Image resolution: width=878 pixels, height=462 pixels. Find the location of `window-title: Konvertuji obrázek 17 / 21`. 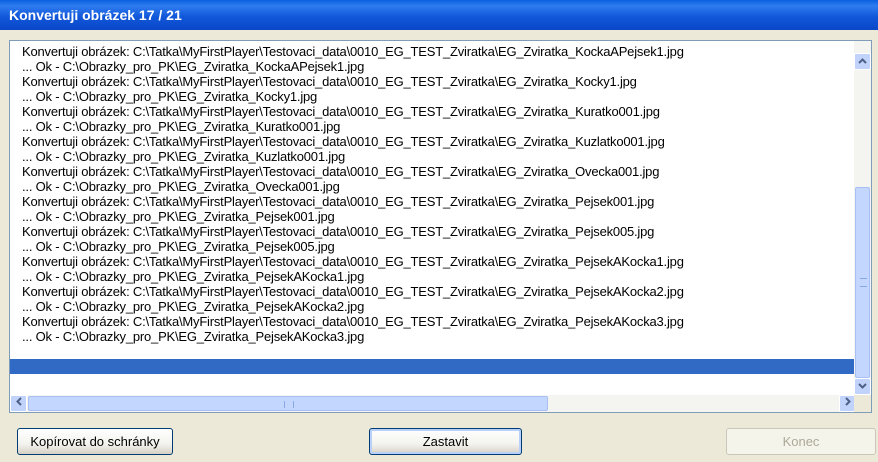

window-title: Konvertuji obrázek 17 / 21 is located at coordinates (439, 15).